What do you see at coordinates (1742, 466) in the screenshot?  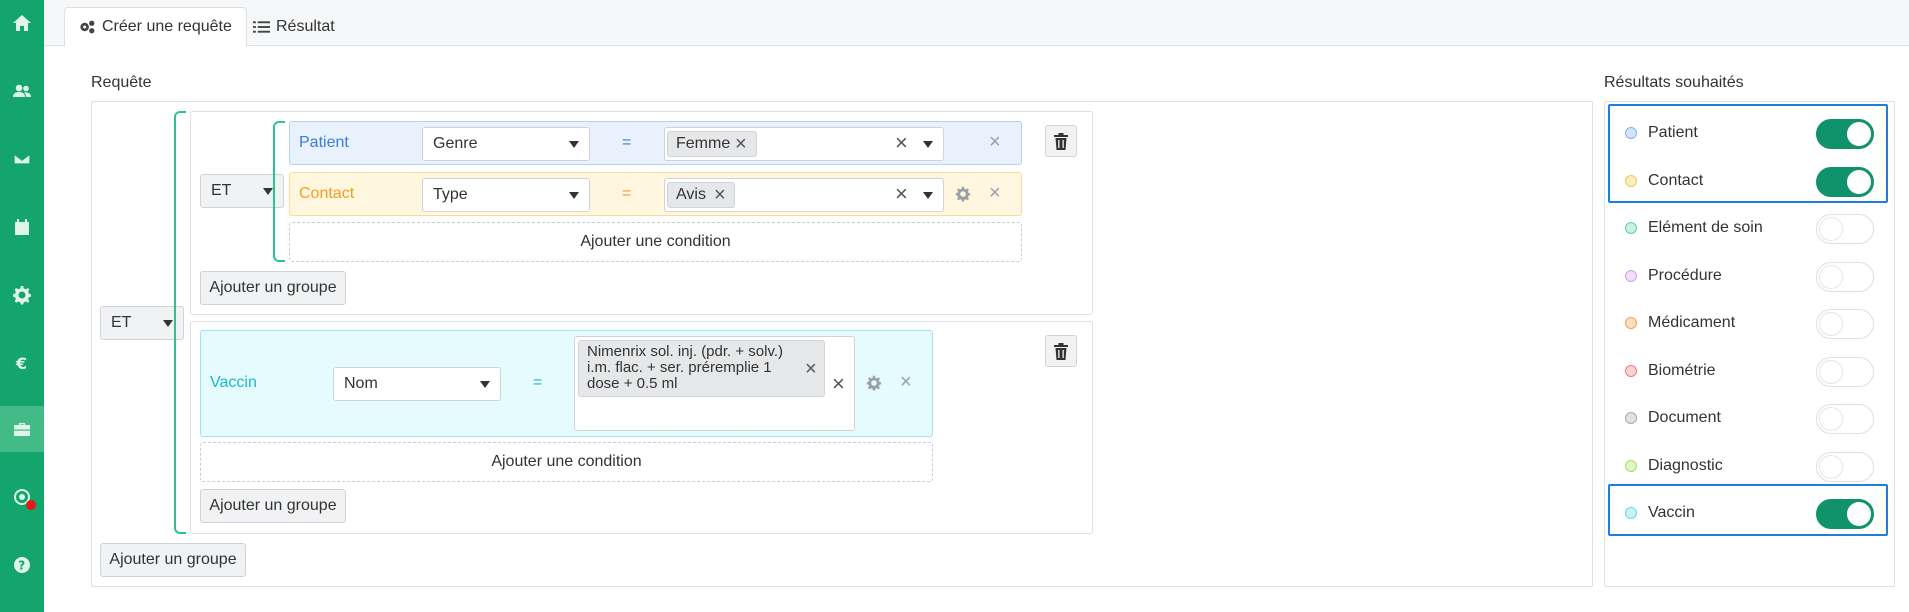 I see `result-row: Diagnostic` at bounding box center [1742, 466].